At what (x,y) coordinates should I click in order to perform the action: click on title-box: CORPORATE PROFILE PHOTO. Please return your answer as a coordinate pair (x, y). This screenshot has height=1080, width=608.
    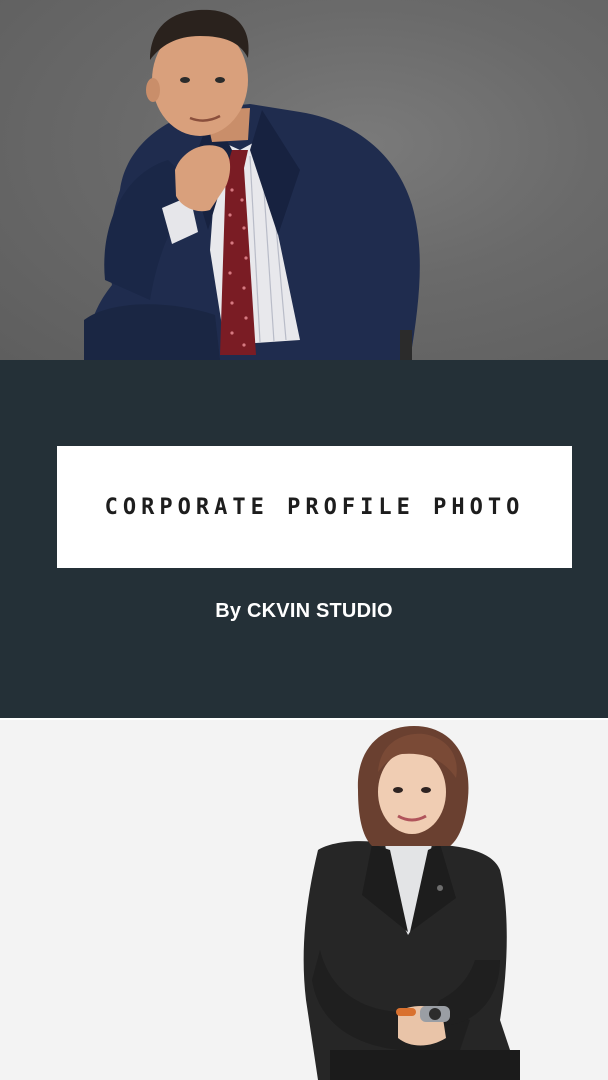
    Looking at the image, I should click on (314, 507).